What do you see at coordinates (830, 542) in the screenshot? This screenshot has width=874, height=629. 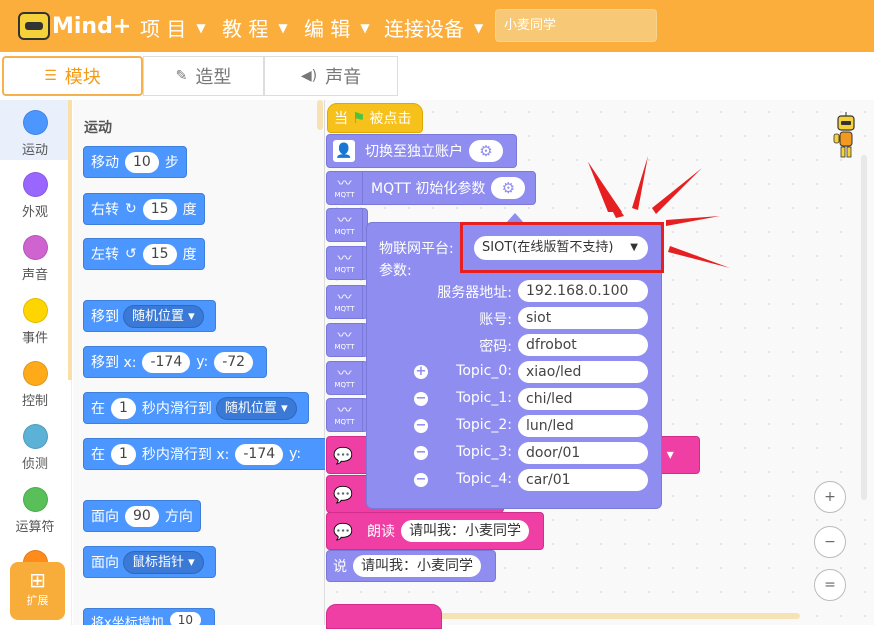 I see `zoom-out-button: −` at bounding box center [830, 542].